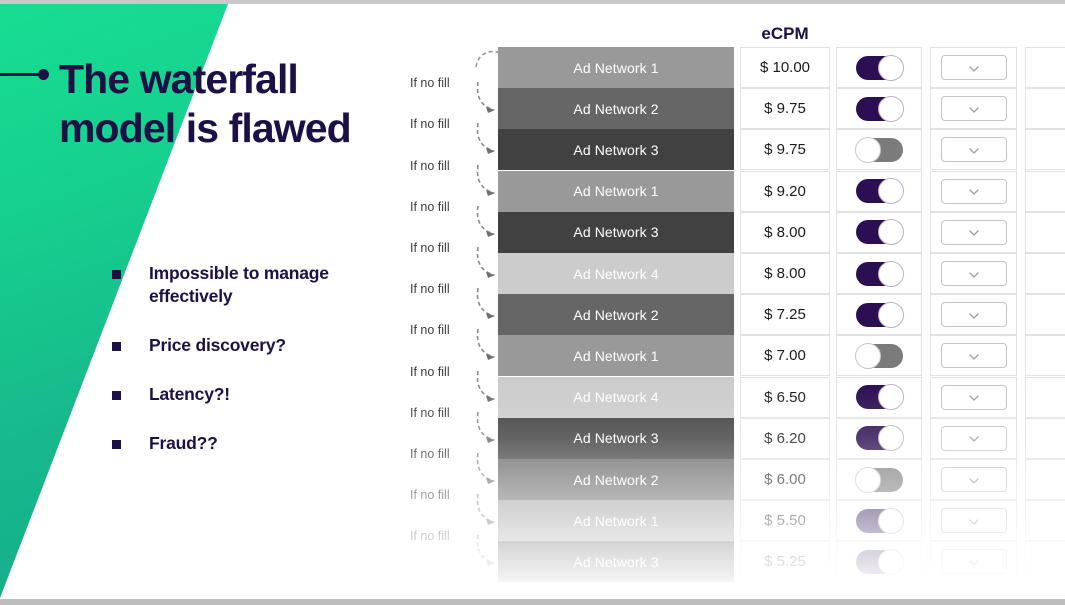  I want to click on ecpm-price-value: $ 9.20, so click(785, 191).